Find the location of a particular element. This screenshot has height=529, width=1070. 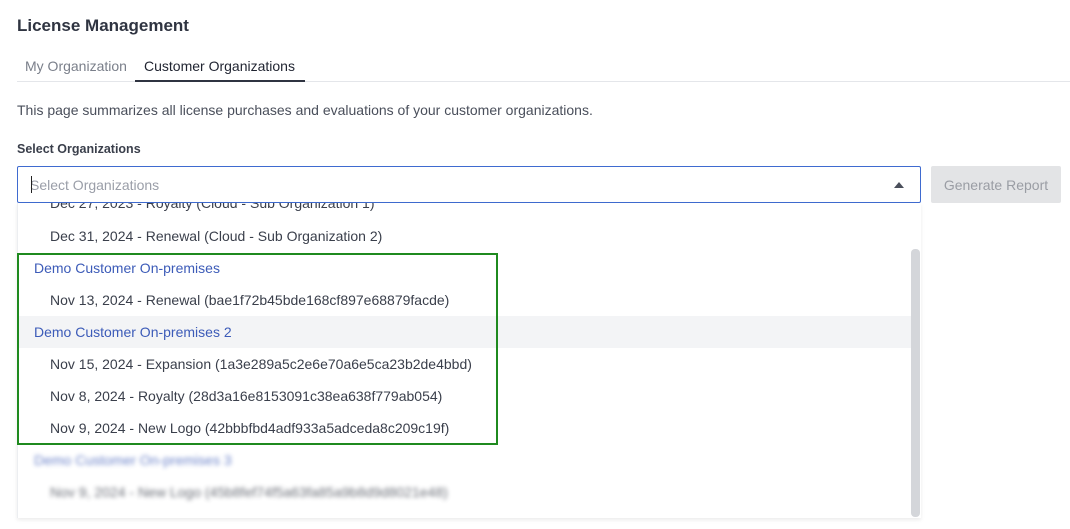

page-title: License Management is located at coordinates (103, 25).